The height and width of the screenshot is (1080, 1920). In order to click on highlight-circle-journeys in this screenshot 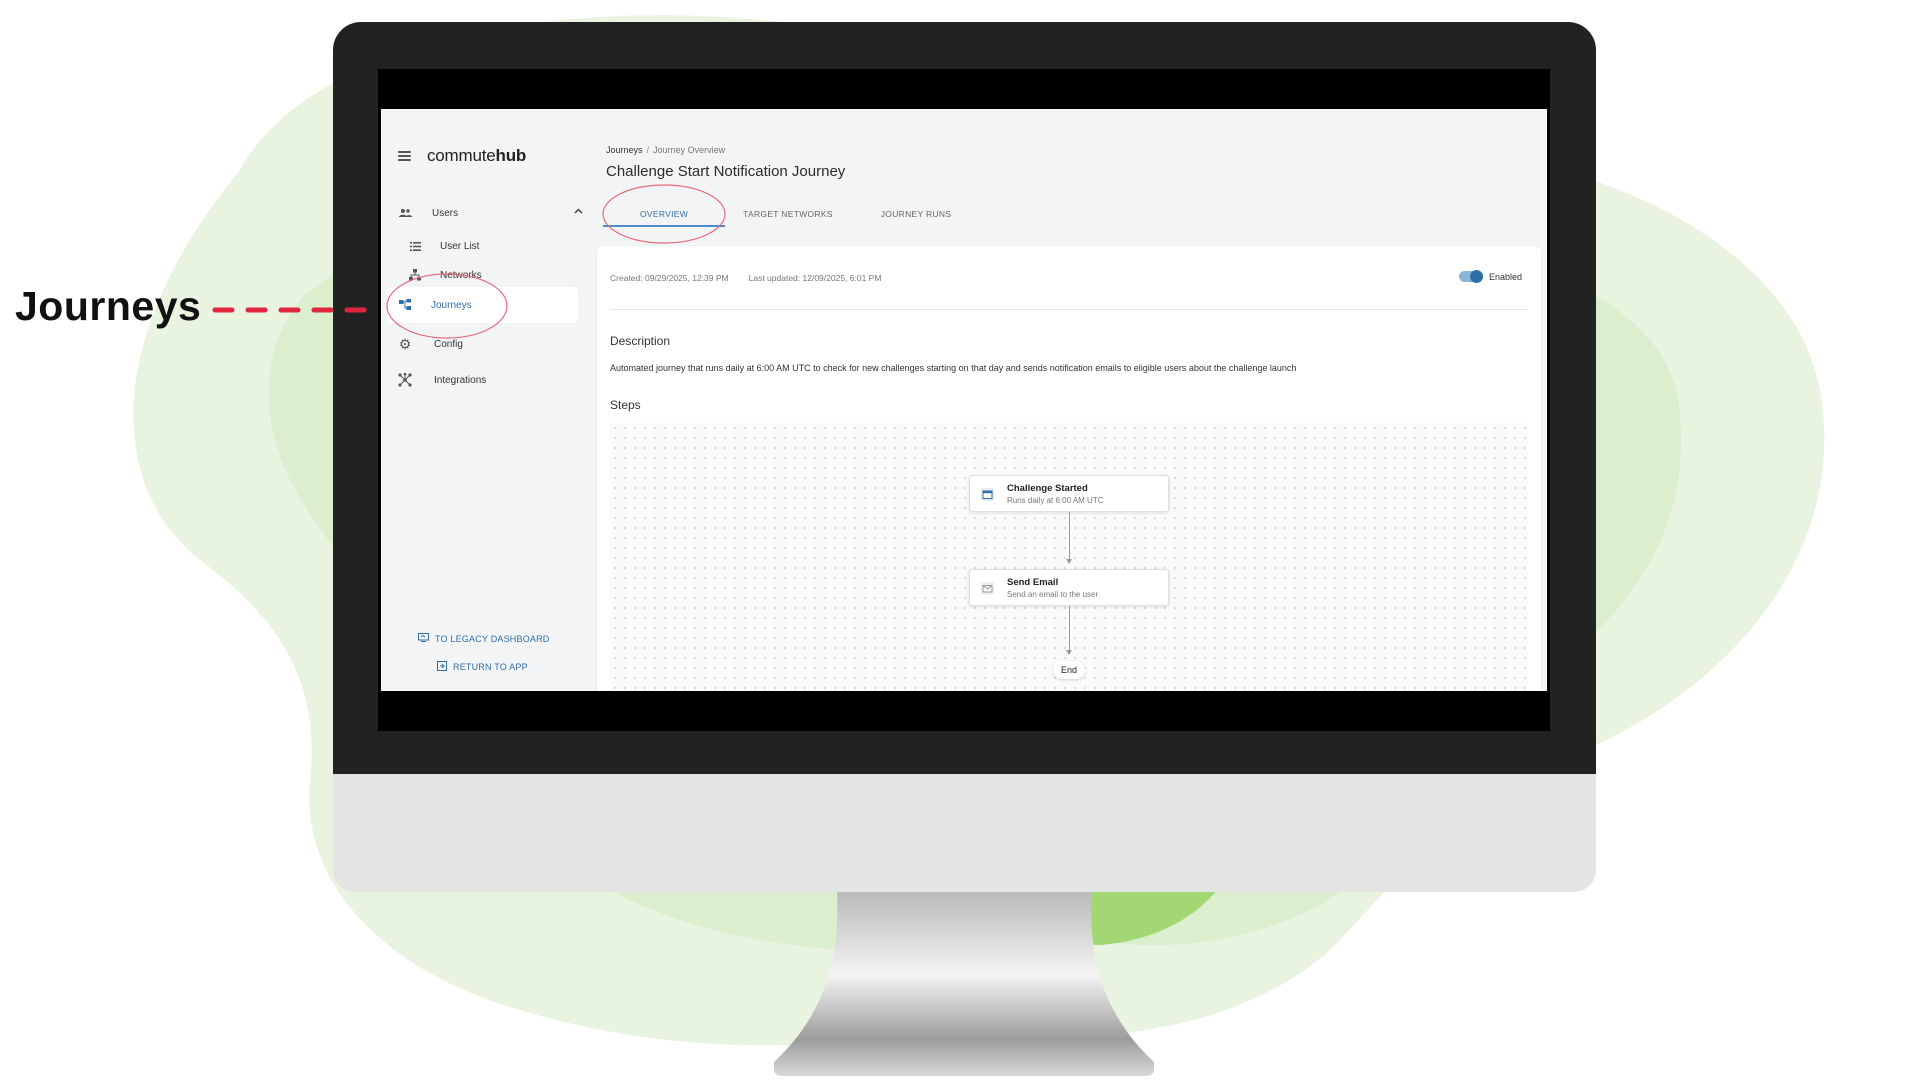, I will do `click(447, 306)`.